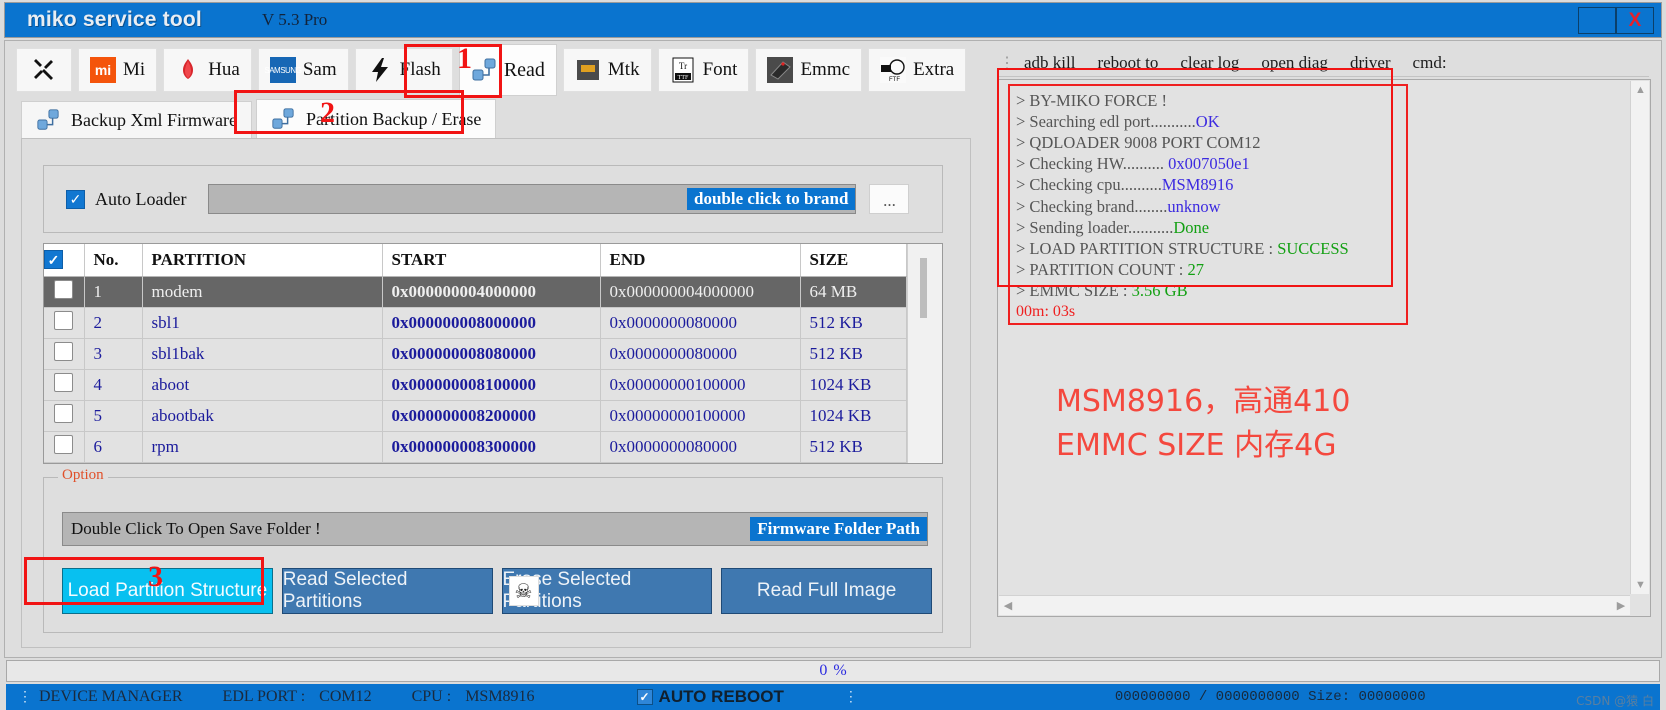 Image resolution: width=1666 pixels, height=710 pixels. What do you see at coordinates (809, 70) in the screenshot?
I see `toolbar-item-emmc: Emmc` at bounding box center [809, 70].